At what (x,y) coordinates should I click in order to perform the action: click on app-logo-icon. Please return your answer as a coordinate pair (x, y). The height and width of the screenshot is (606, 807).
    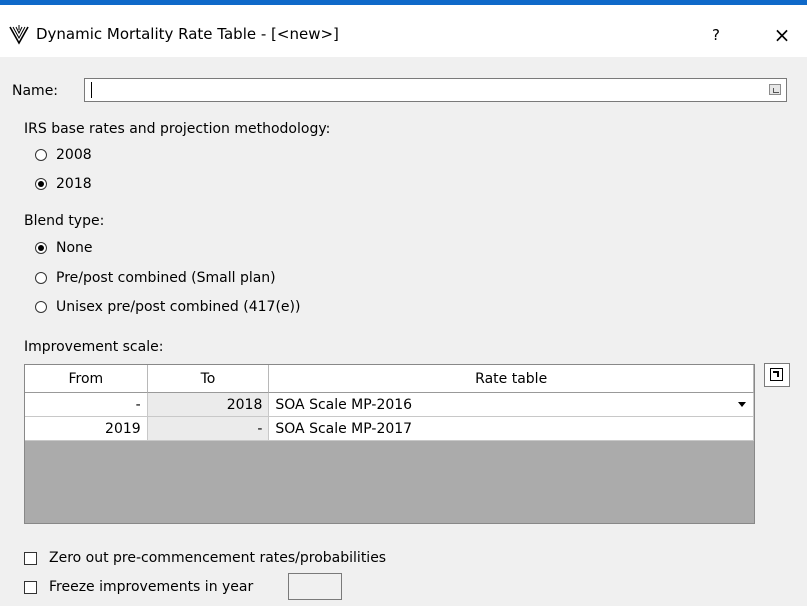
    Looking at the image, I should click on (19, 35).